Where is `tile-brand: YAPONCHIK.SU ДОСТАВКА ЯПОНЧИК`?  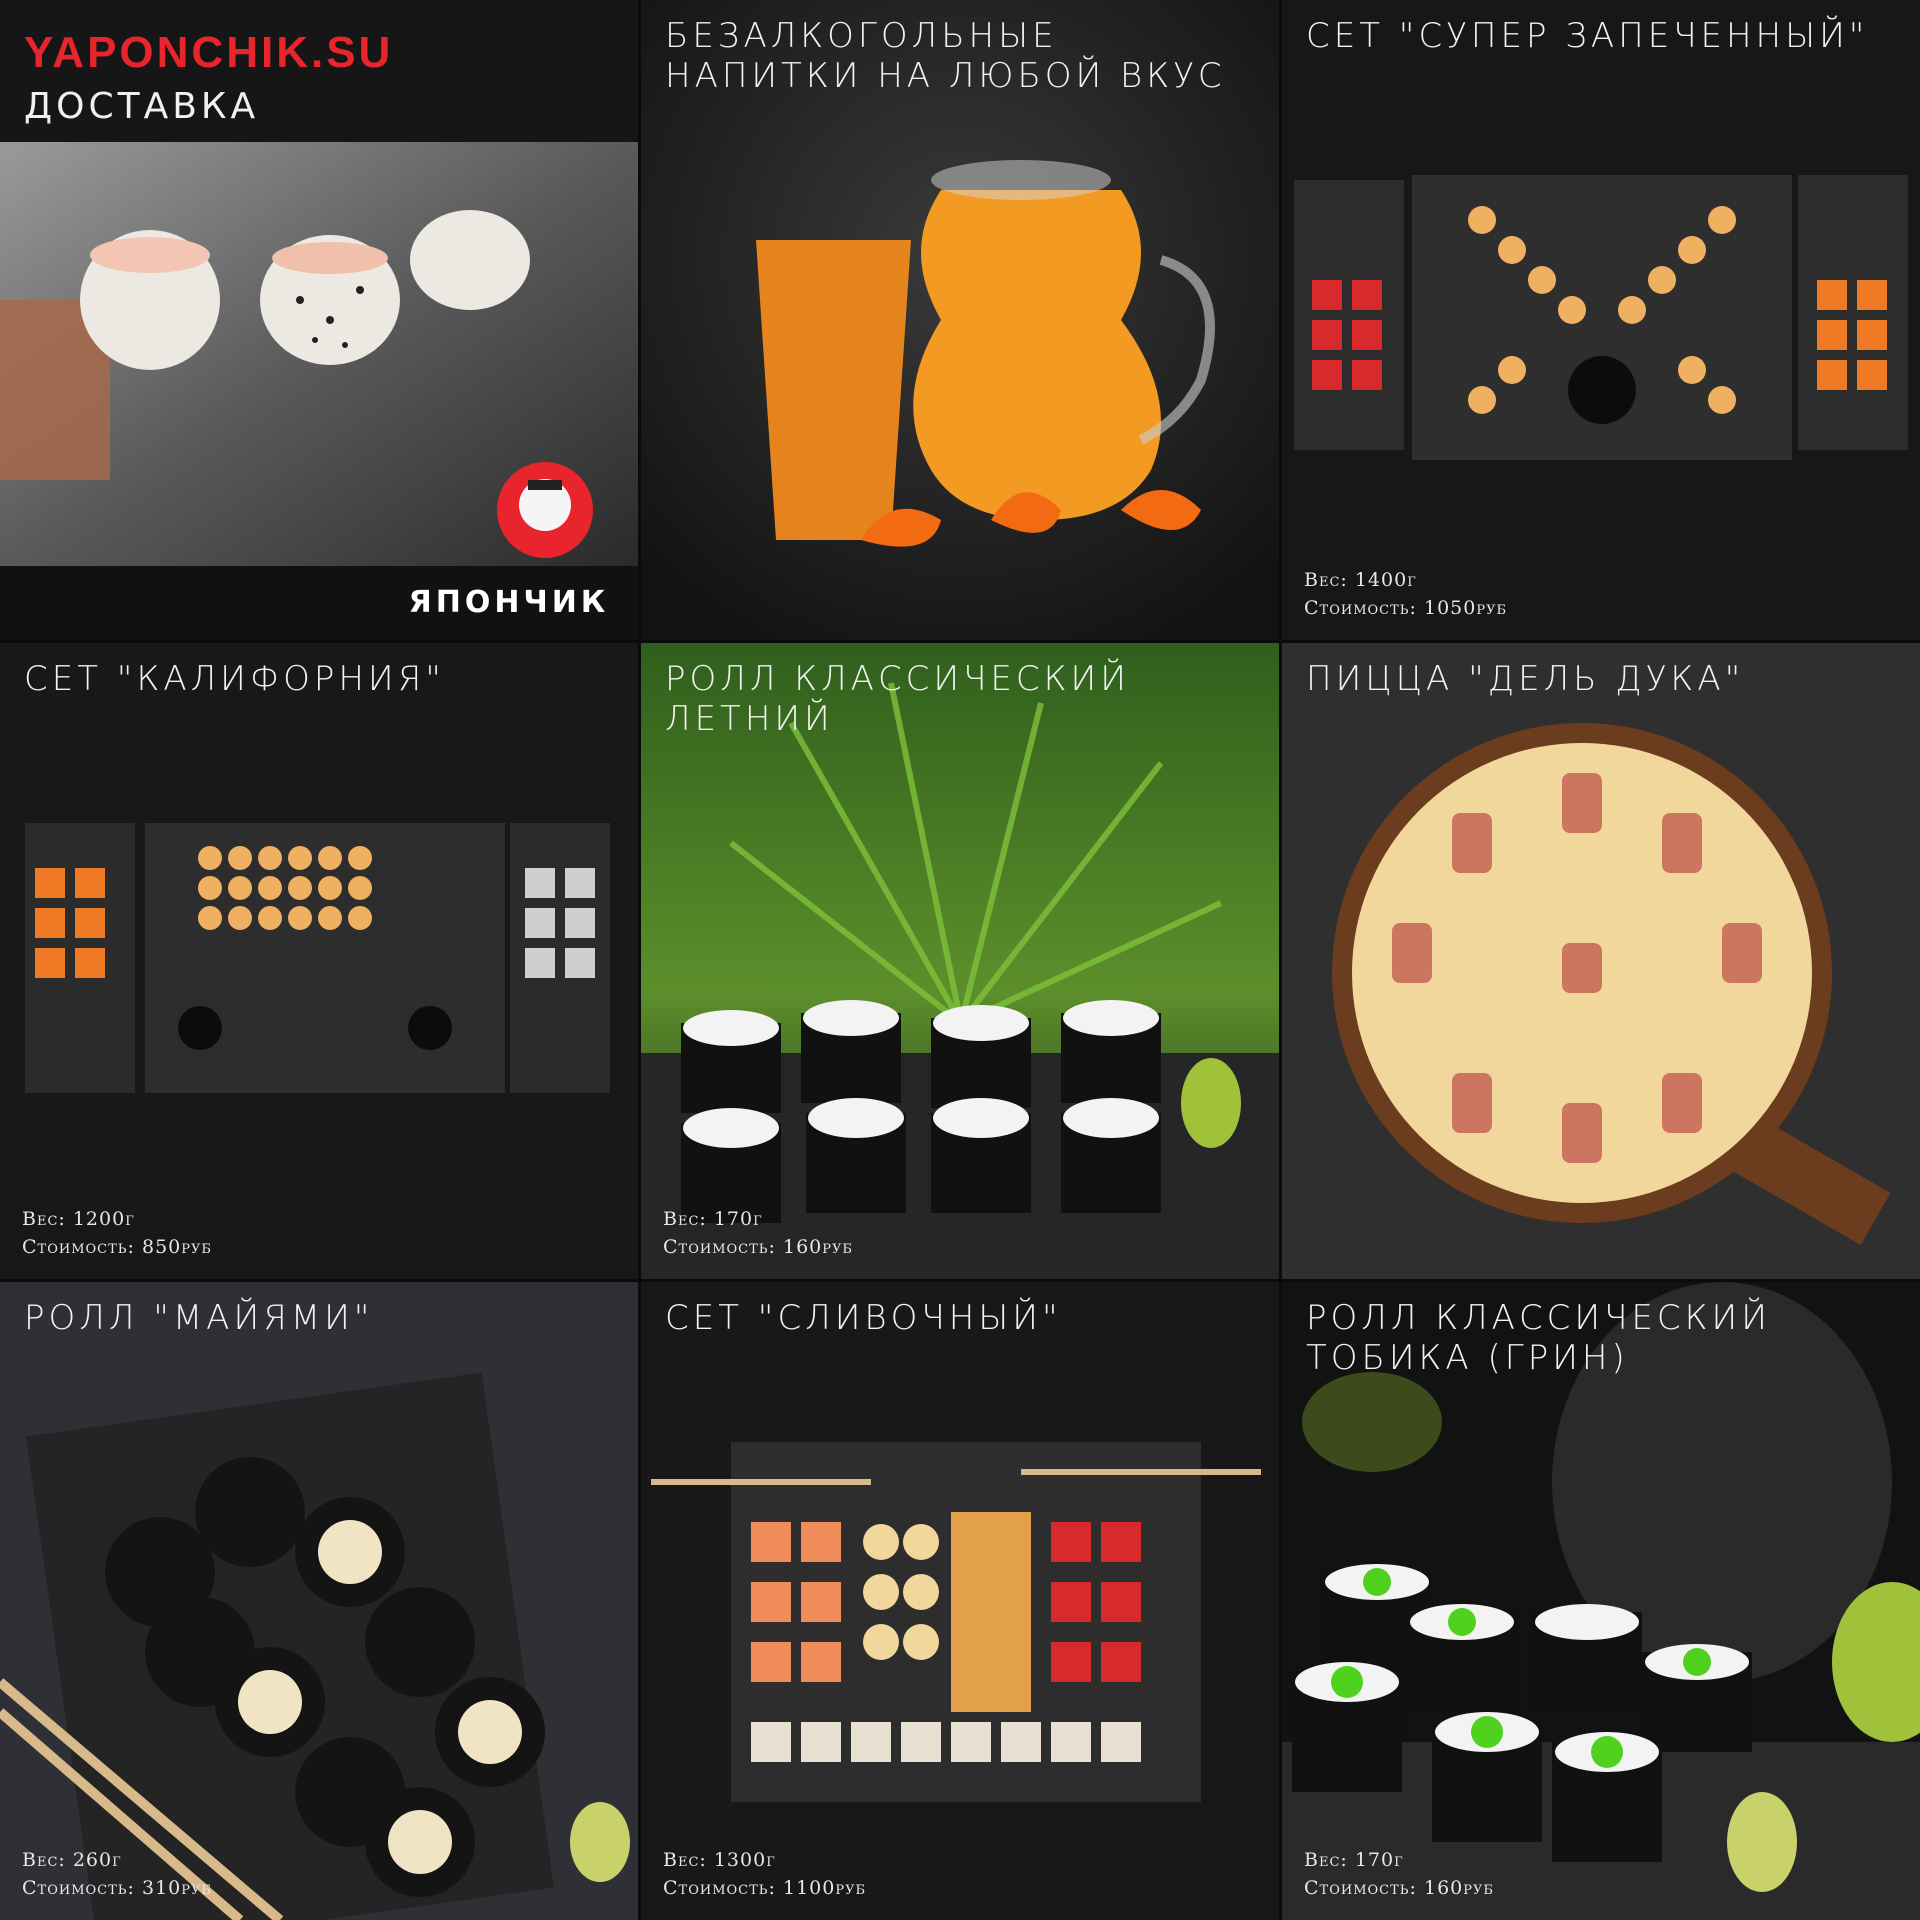 tile-brand: YAPONCHIK.SU ДОСТАВКА ЯПОНЧИК is located at coordinates (319, 320).